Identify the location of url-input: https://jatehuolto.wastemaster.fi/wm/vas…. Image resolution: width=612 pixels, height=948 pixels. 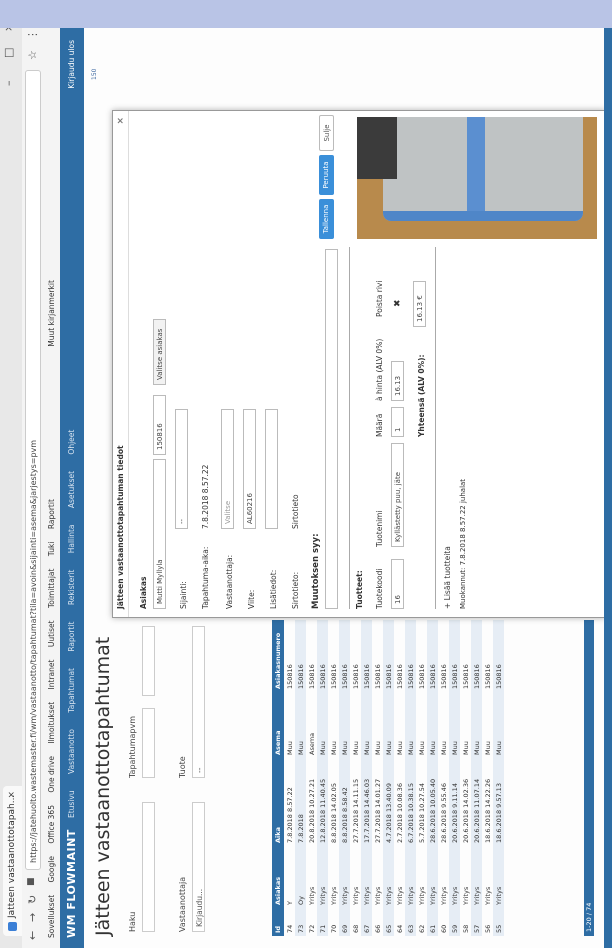
(33, 470).